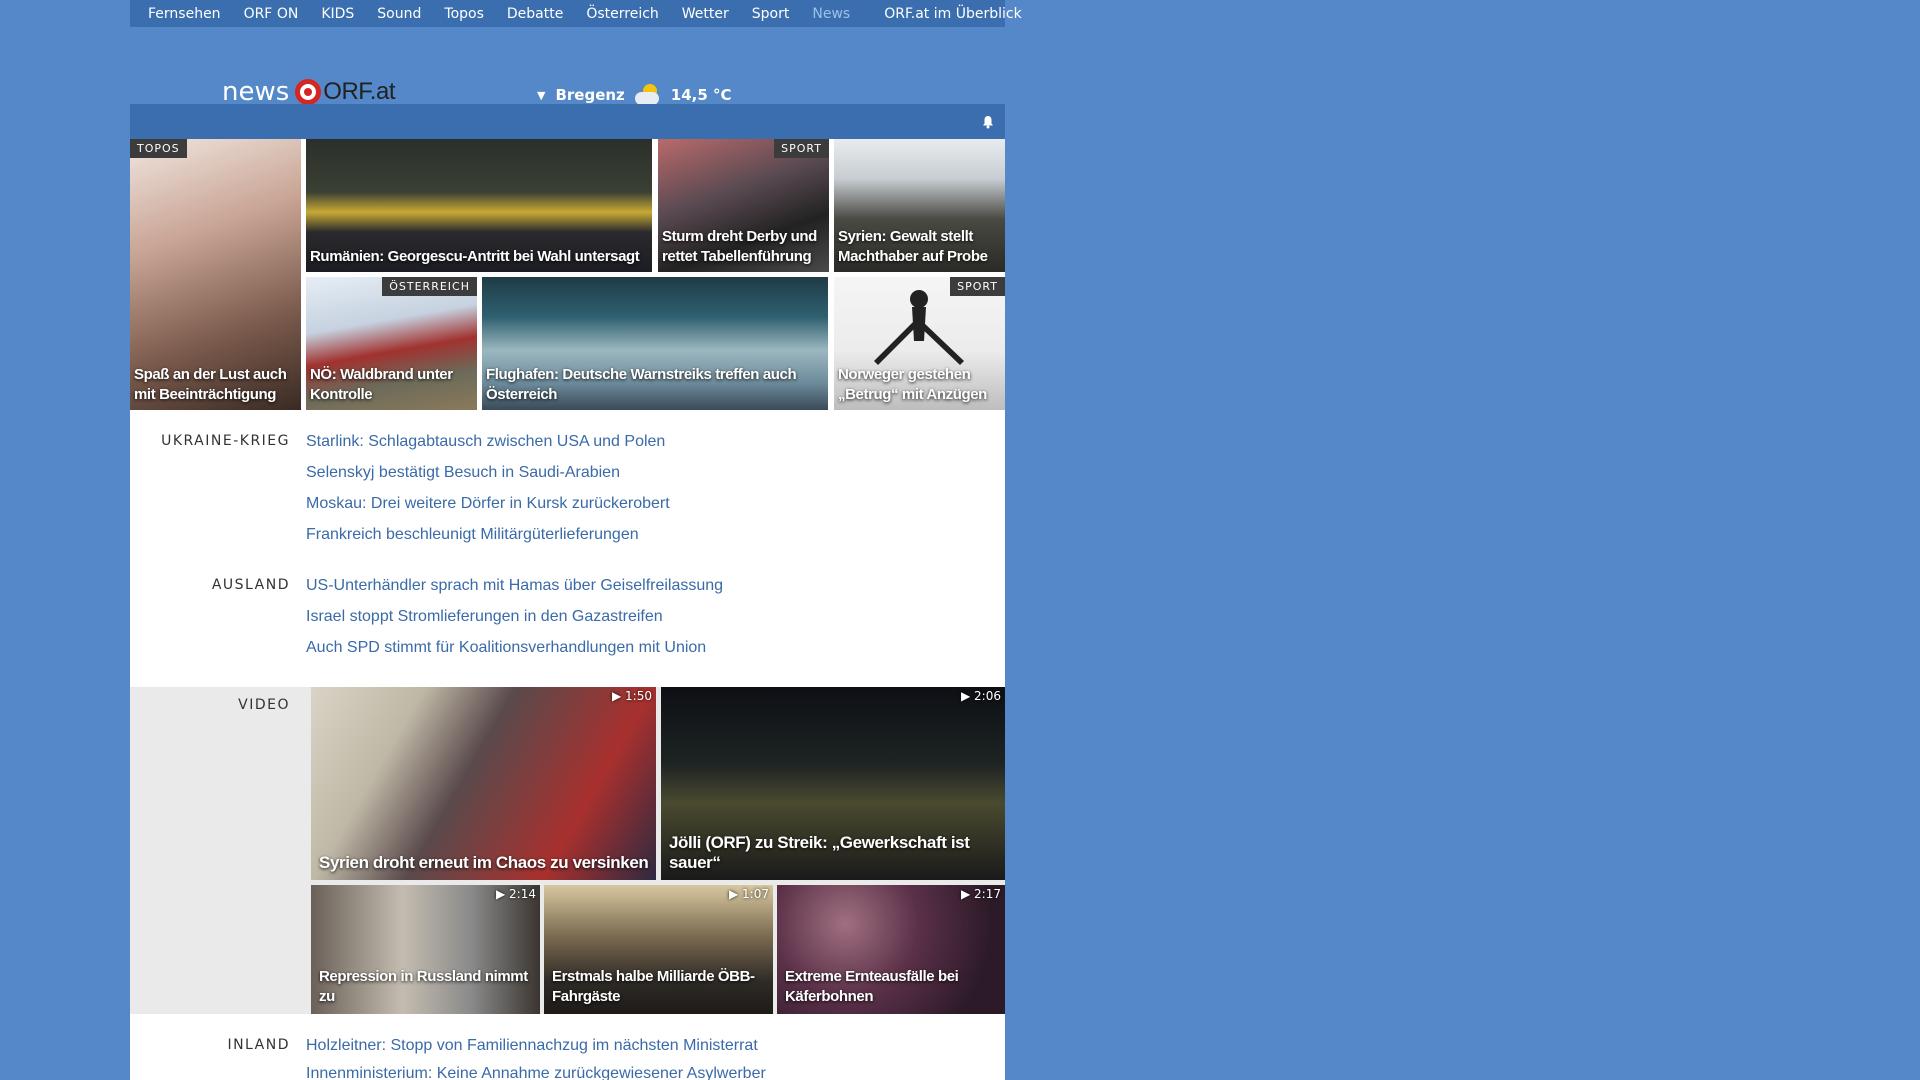 This screenshot has height=1080, width=1920. I want to click on nav-item-oesterreich: Österreich, so click(622, 14).